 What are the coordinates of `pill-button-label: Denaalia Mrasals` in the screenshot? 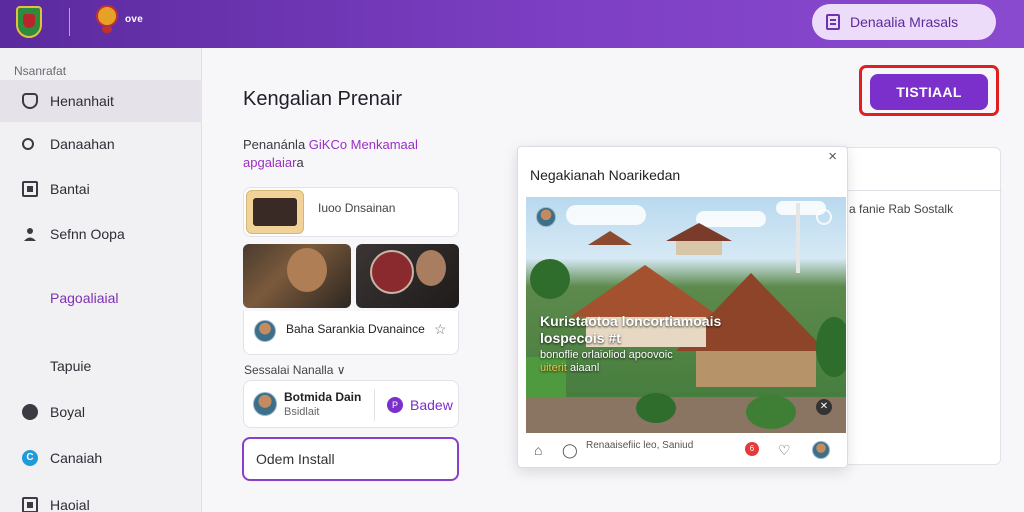 It's located at (904, 22).